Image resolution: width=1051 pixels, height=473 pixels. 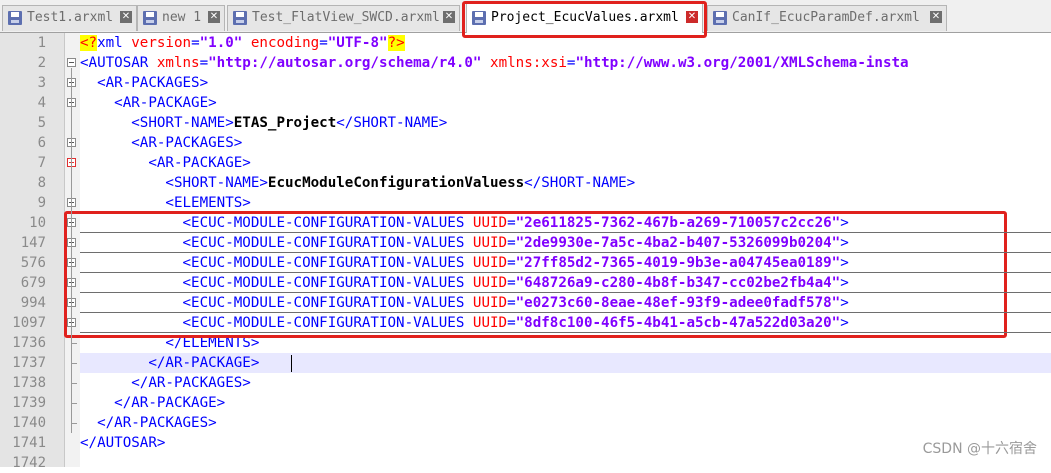 I want to click on code-token: <?, so click(x=89, y=43).